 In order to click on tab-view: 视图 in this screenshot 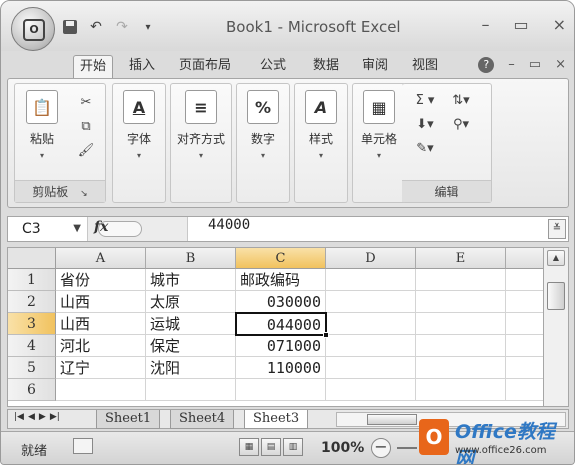, I will do `click(425, 67)`.